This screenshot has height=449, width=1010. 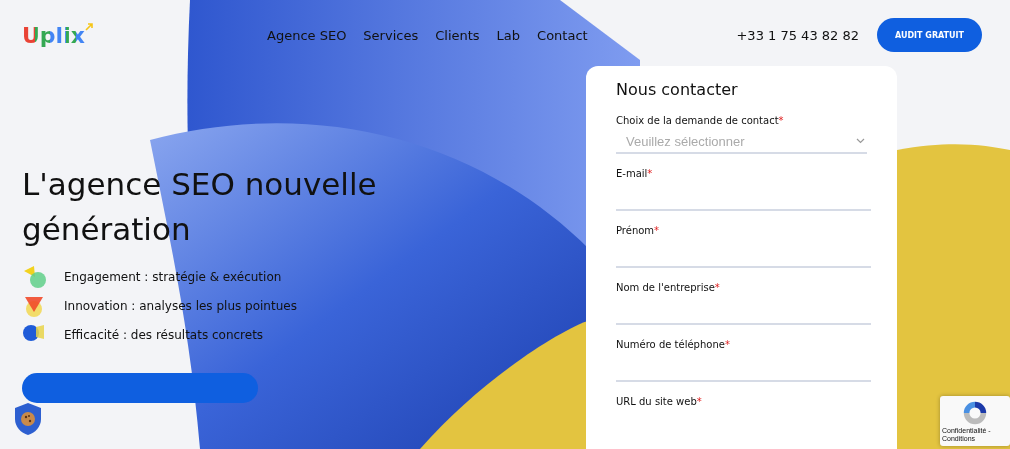 I want to click on field-label: E-mail*, so click(x=635, y=173).